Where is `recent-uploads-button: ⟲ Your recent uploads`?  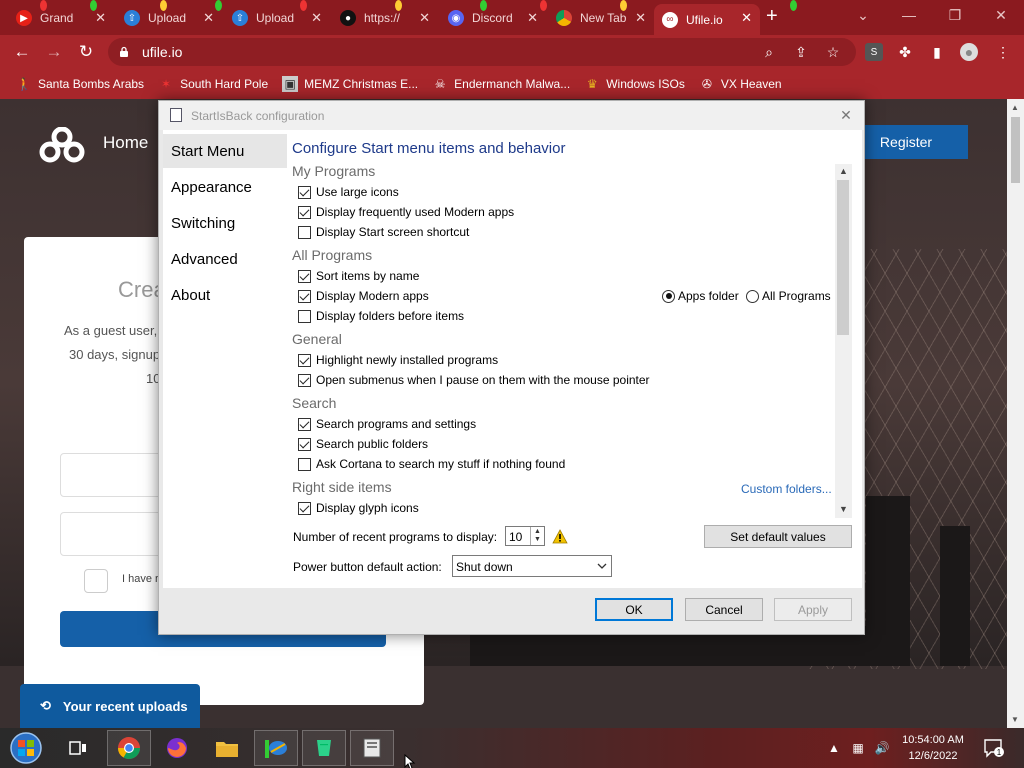 recent-uploads-button: ⟲ Your recent uploads is located at coordinates (110, 706).